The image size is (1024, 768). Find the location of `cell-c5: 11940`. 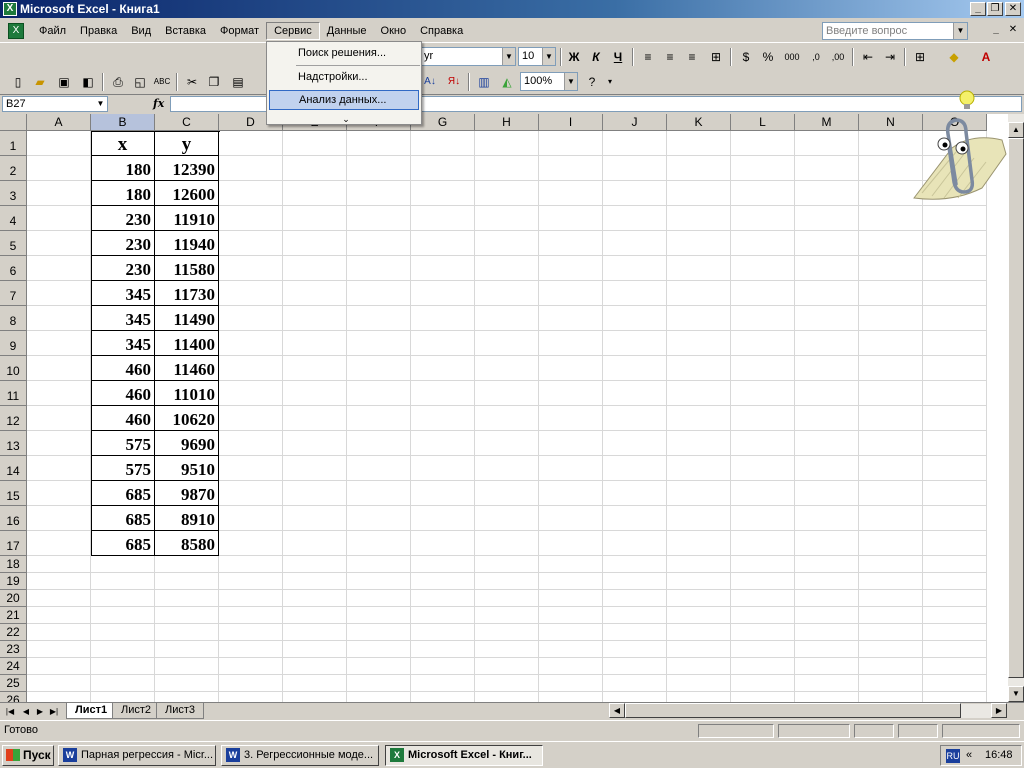

cell-c5: 11940 is located at coordinates (187, 243).